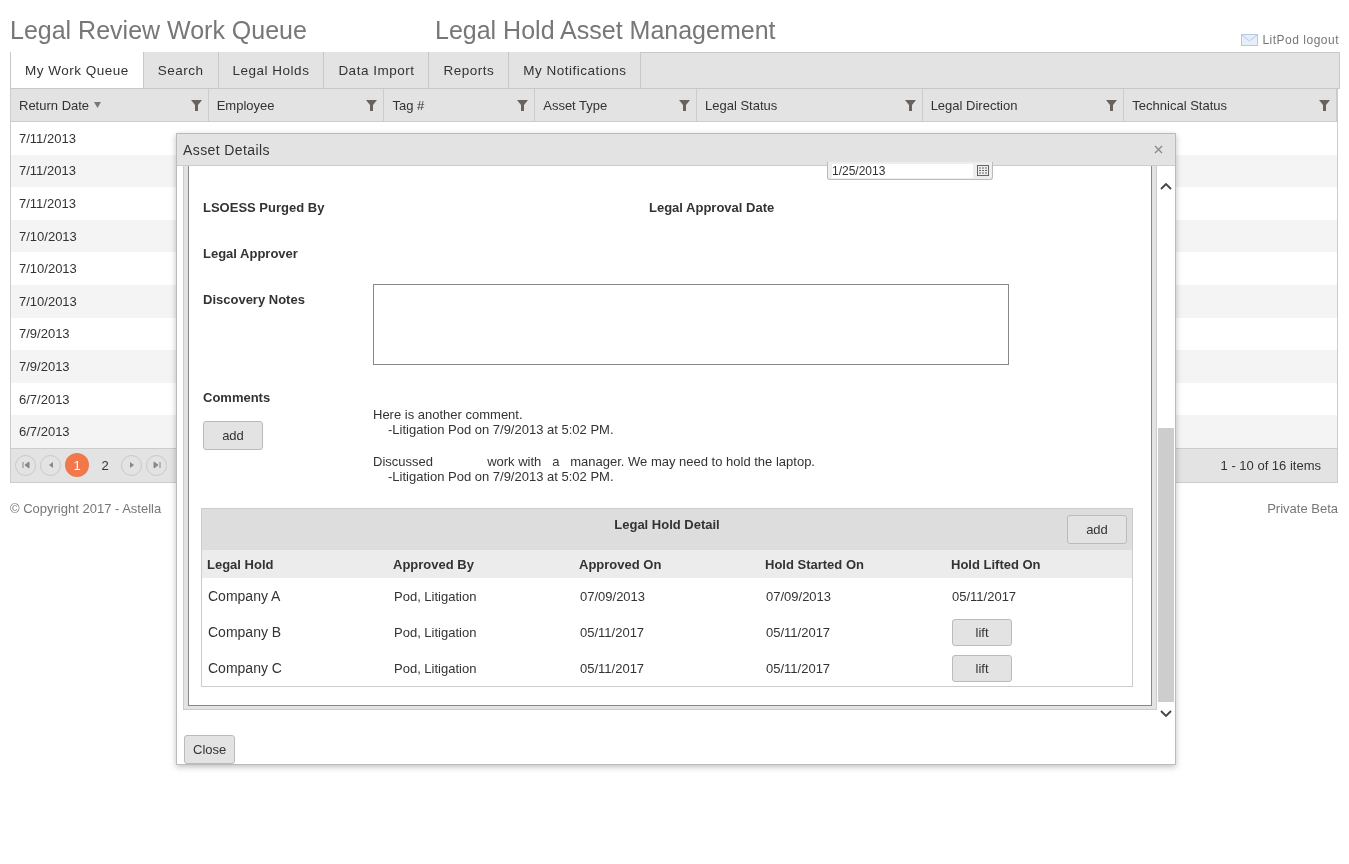  Describe the element at coordinates (594, 461) in the screenshot. I see `comment-text: Discussed work with a manager. We may need to hold the laptop.` at that location.